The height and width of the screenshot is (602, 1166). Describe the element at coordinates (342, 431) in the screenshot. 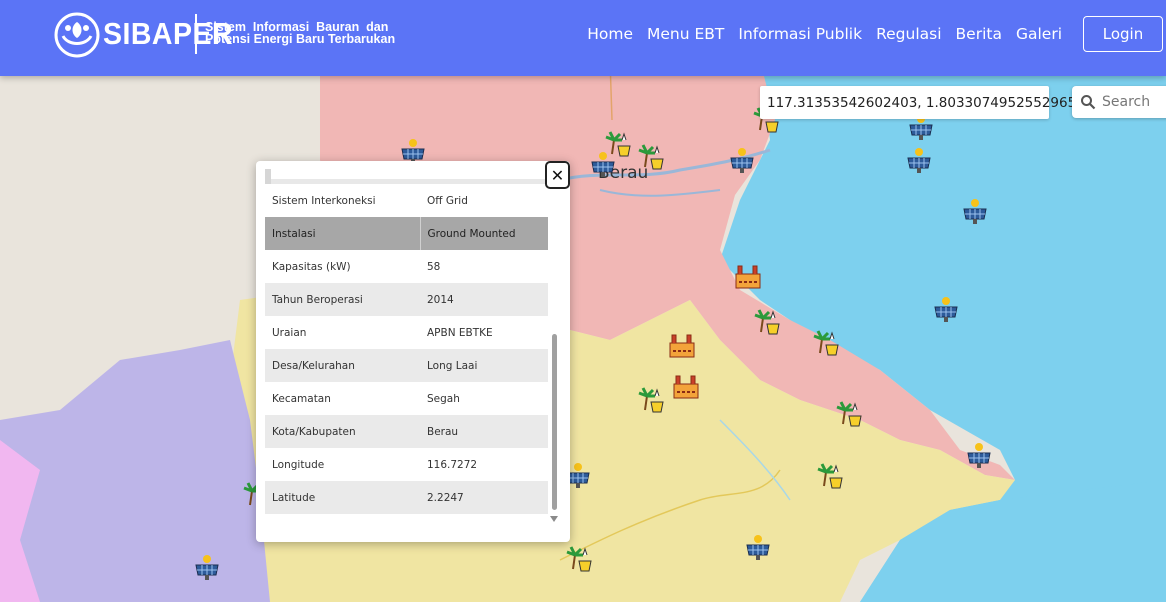

I see `row-key: Kota/Kabupaten` at that location.